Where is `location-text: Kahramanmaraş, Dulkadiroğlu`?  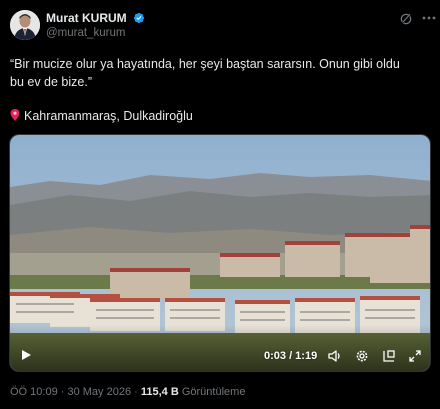 location-text: Kahramanmaraş, Dulkadiroğlu is located at coordinates (108, 116).